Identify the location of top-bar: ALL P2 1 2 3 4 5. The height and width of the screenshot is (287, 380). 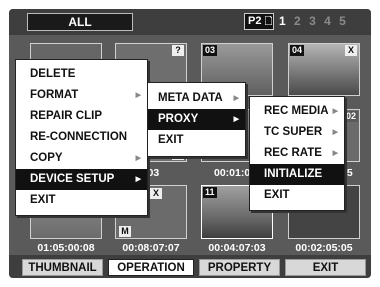
(190, 22).